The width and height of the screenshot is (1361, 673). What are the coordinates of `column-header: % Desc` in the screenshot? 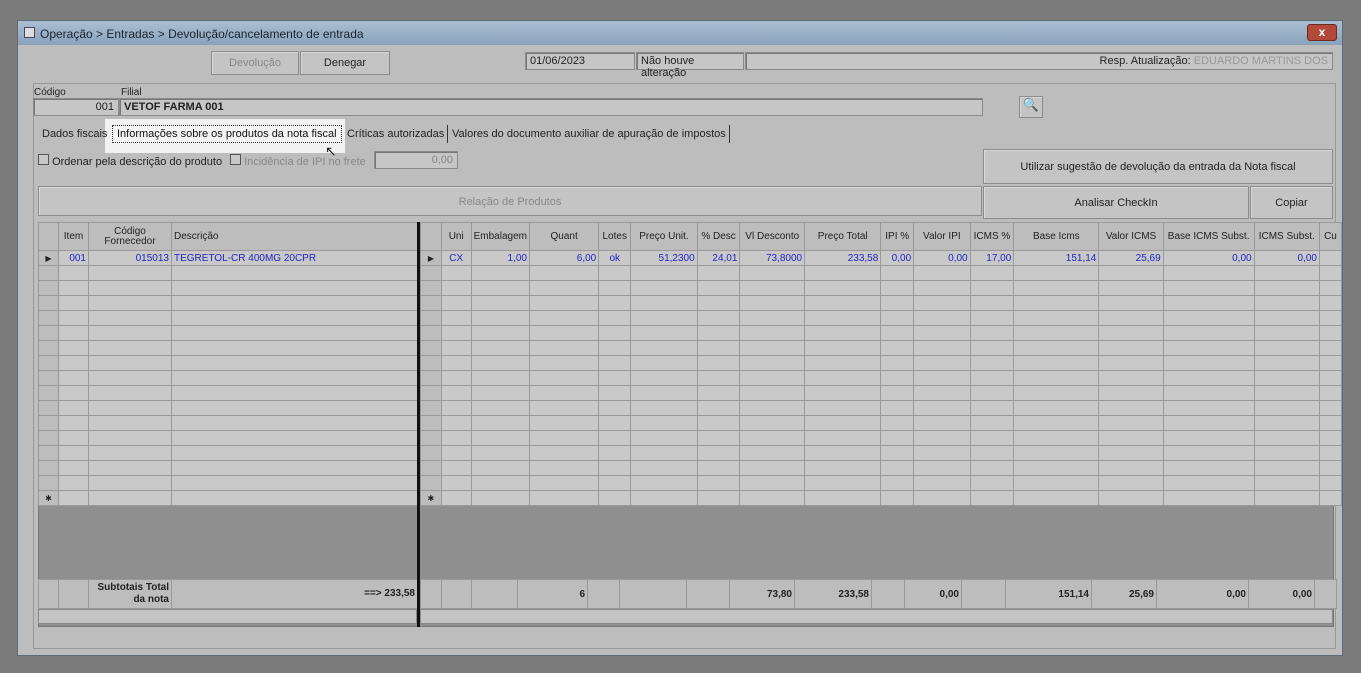 It's located at (718, 236).